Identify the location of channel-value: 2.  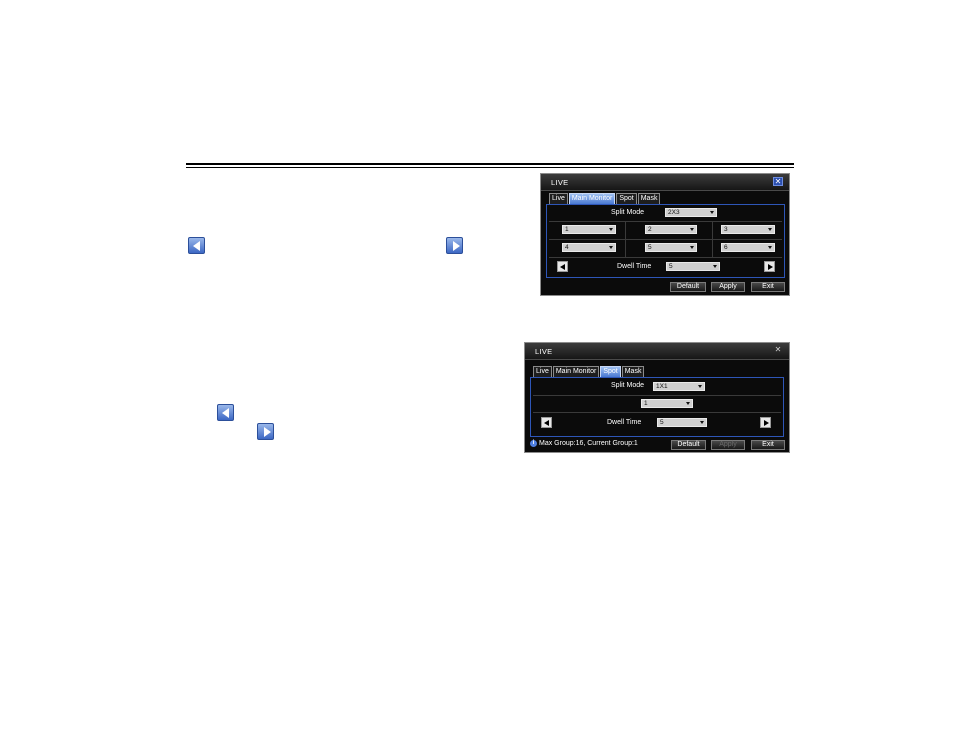
(650, 229).